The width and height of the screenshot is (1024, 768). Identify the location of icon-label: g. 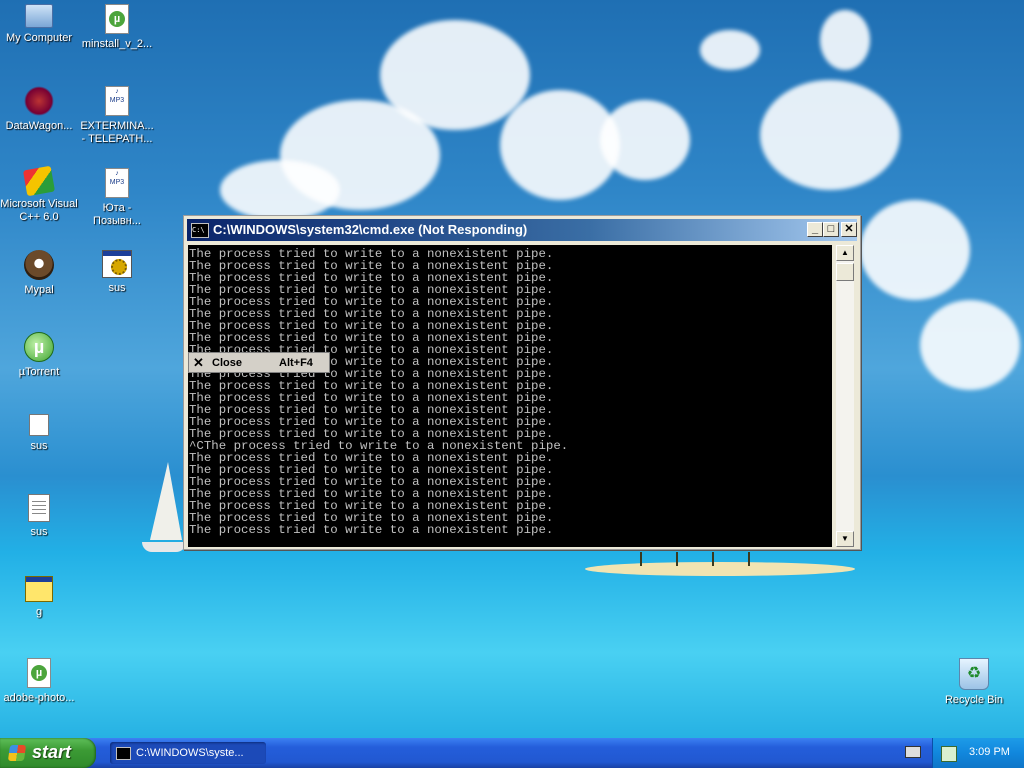
(39, 612).